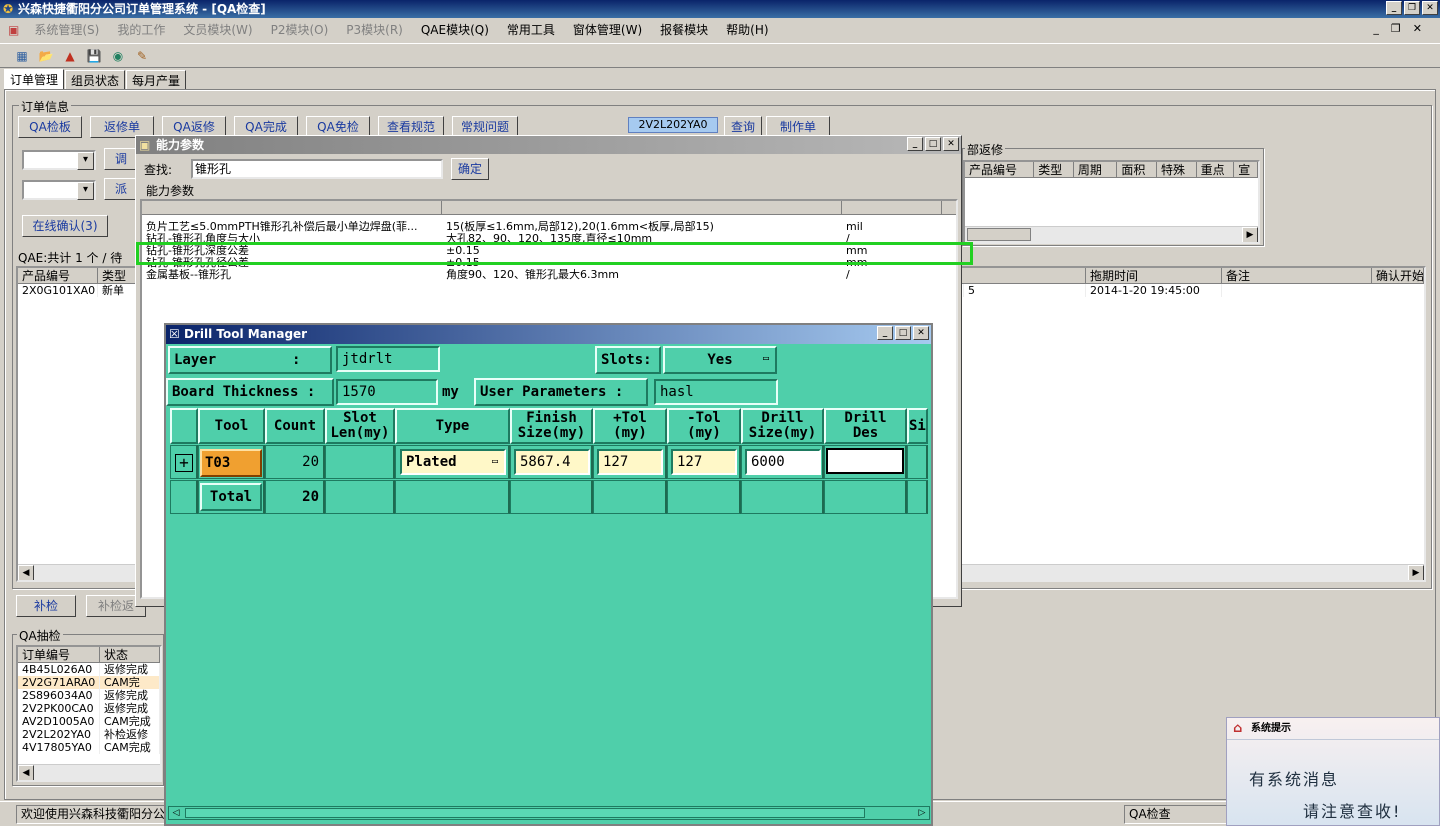 Image resolution: width=1440 pixels, height=826 pixels. Describe the element at coordinates (922, 813) in the screenshot. I see `scroll-right-icon: ▷` at that location.